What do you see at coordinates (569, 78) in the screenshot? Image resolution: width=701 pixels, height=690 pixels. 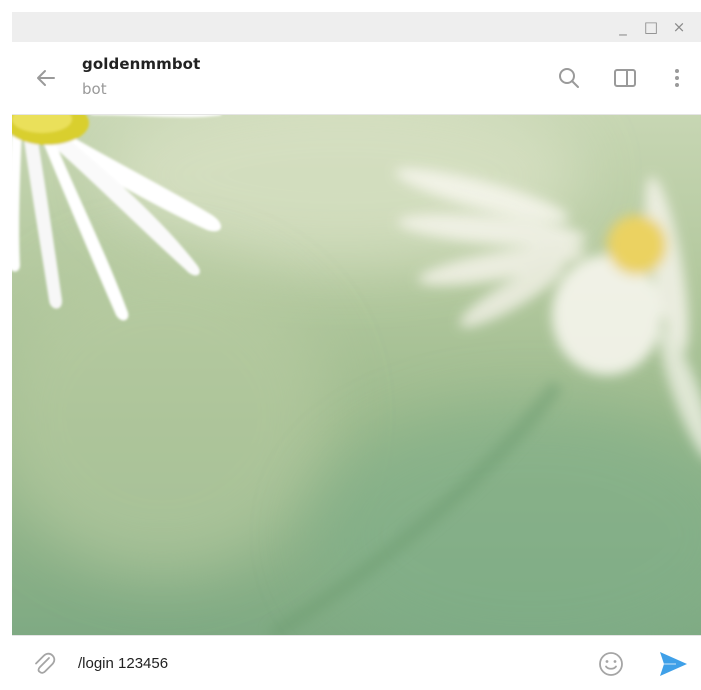 I see `search-icon` at bounding box center [569, 78].